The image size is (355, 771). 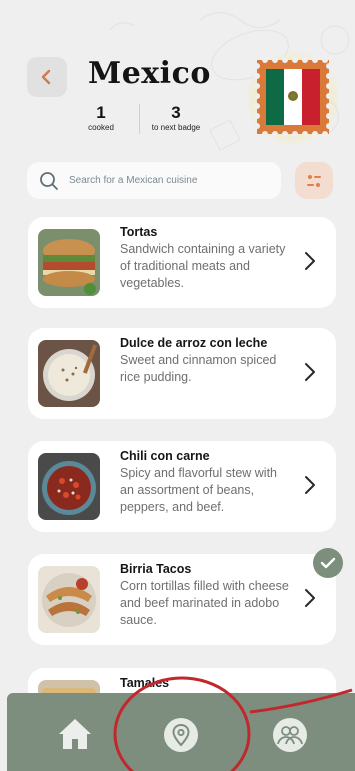 I want to click on stat-next-badge: 3 to next badge, so click(x=176, y=118).